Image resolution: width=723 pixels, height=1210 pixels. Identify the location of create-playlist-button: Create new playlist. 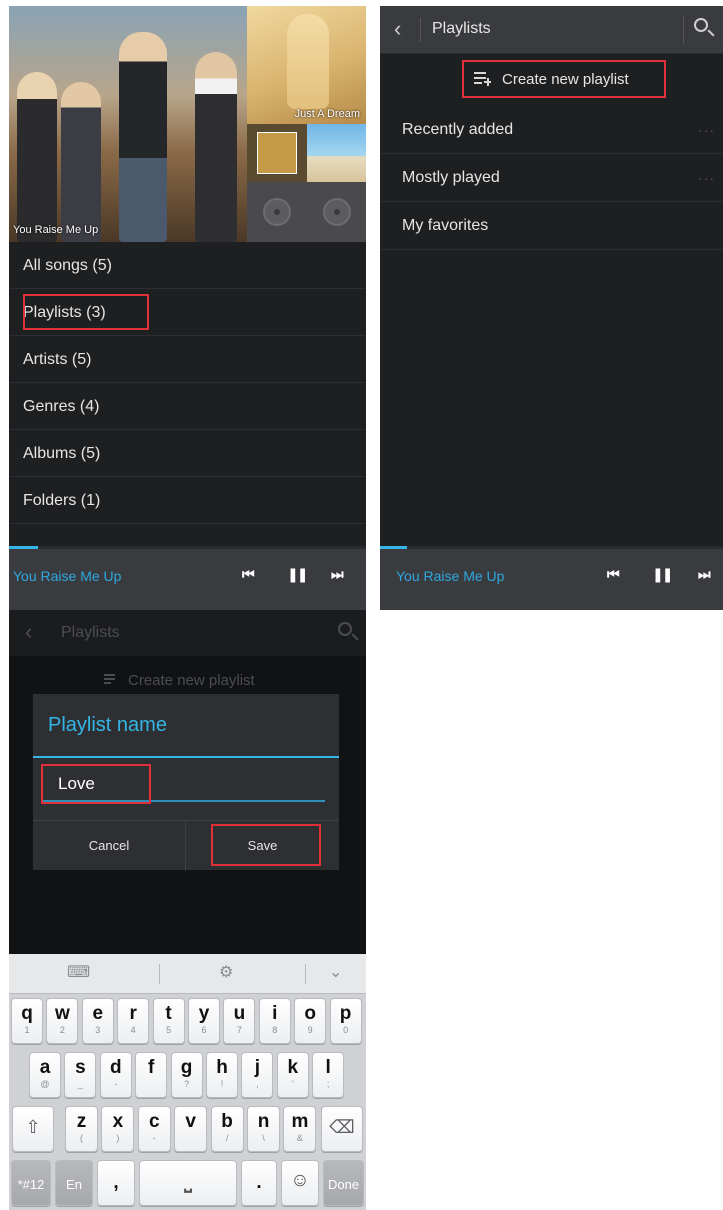
(564, 79).